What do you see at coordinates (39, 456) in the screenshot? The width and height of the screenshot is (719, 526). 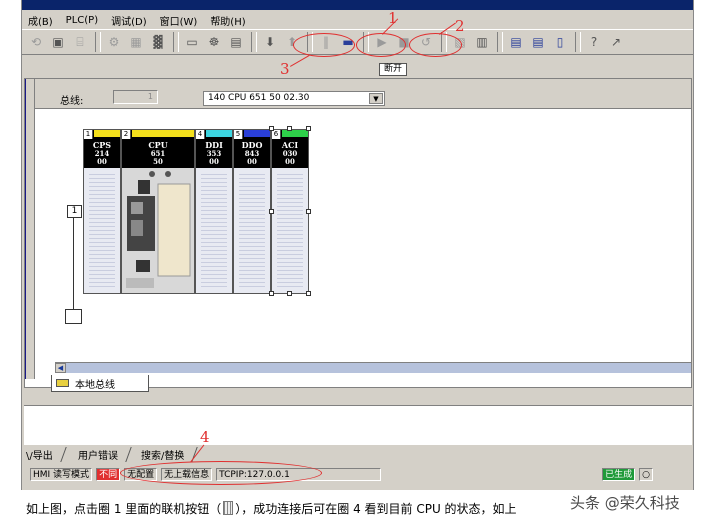 I see `tab-export-label: \/导出` at bounding box center [39, 456].